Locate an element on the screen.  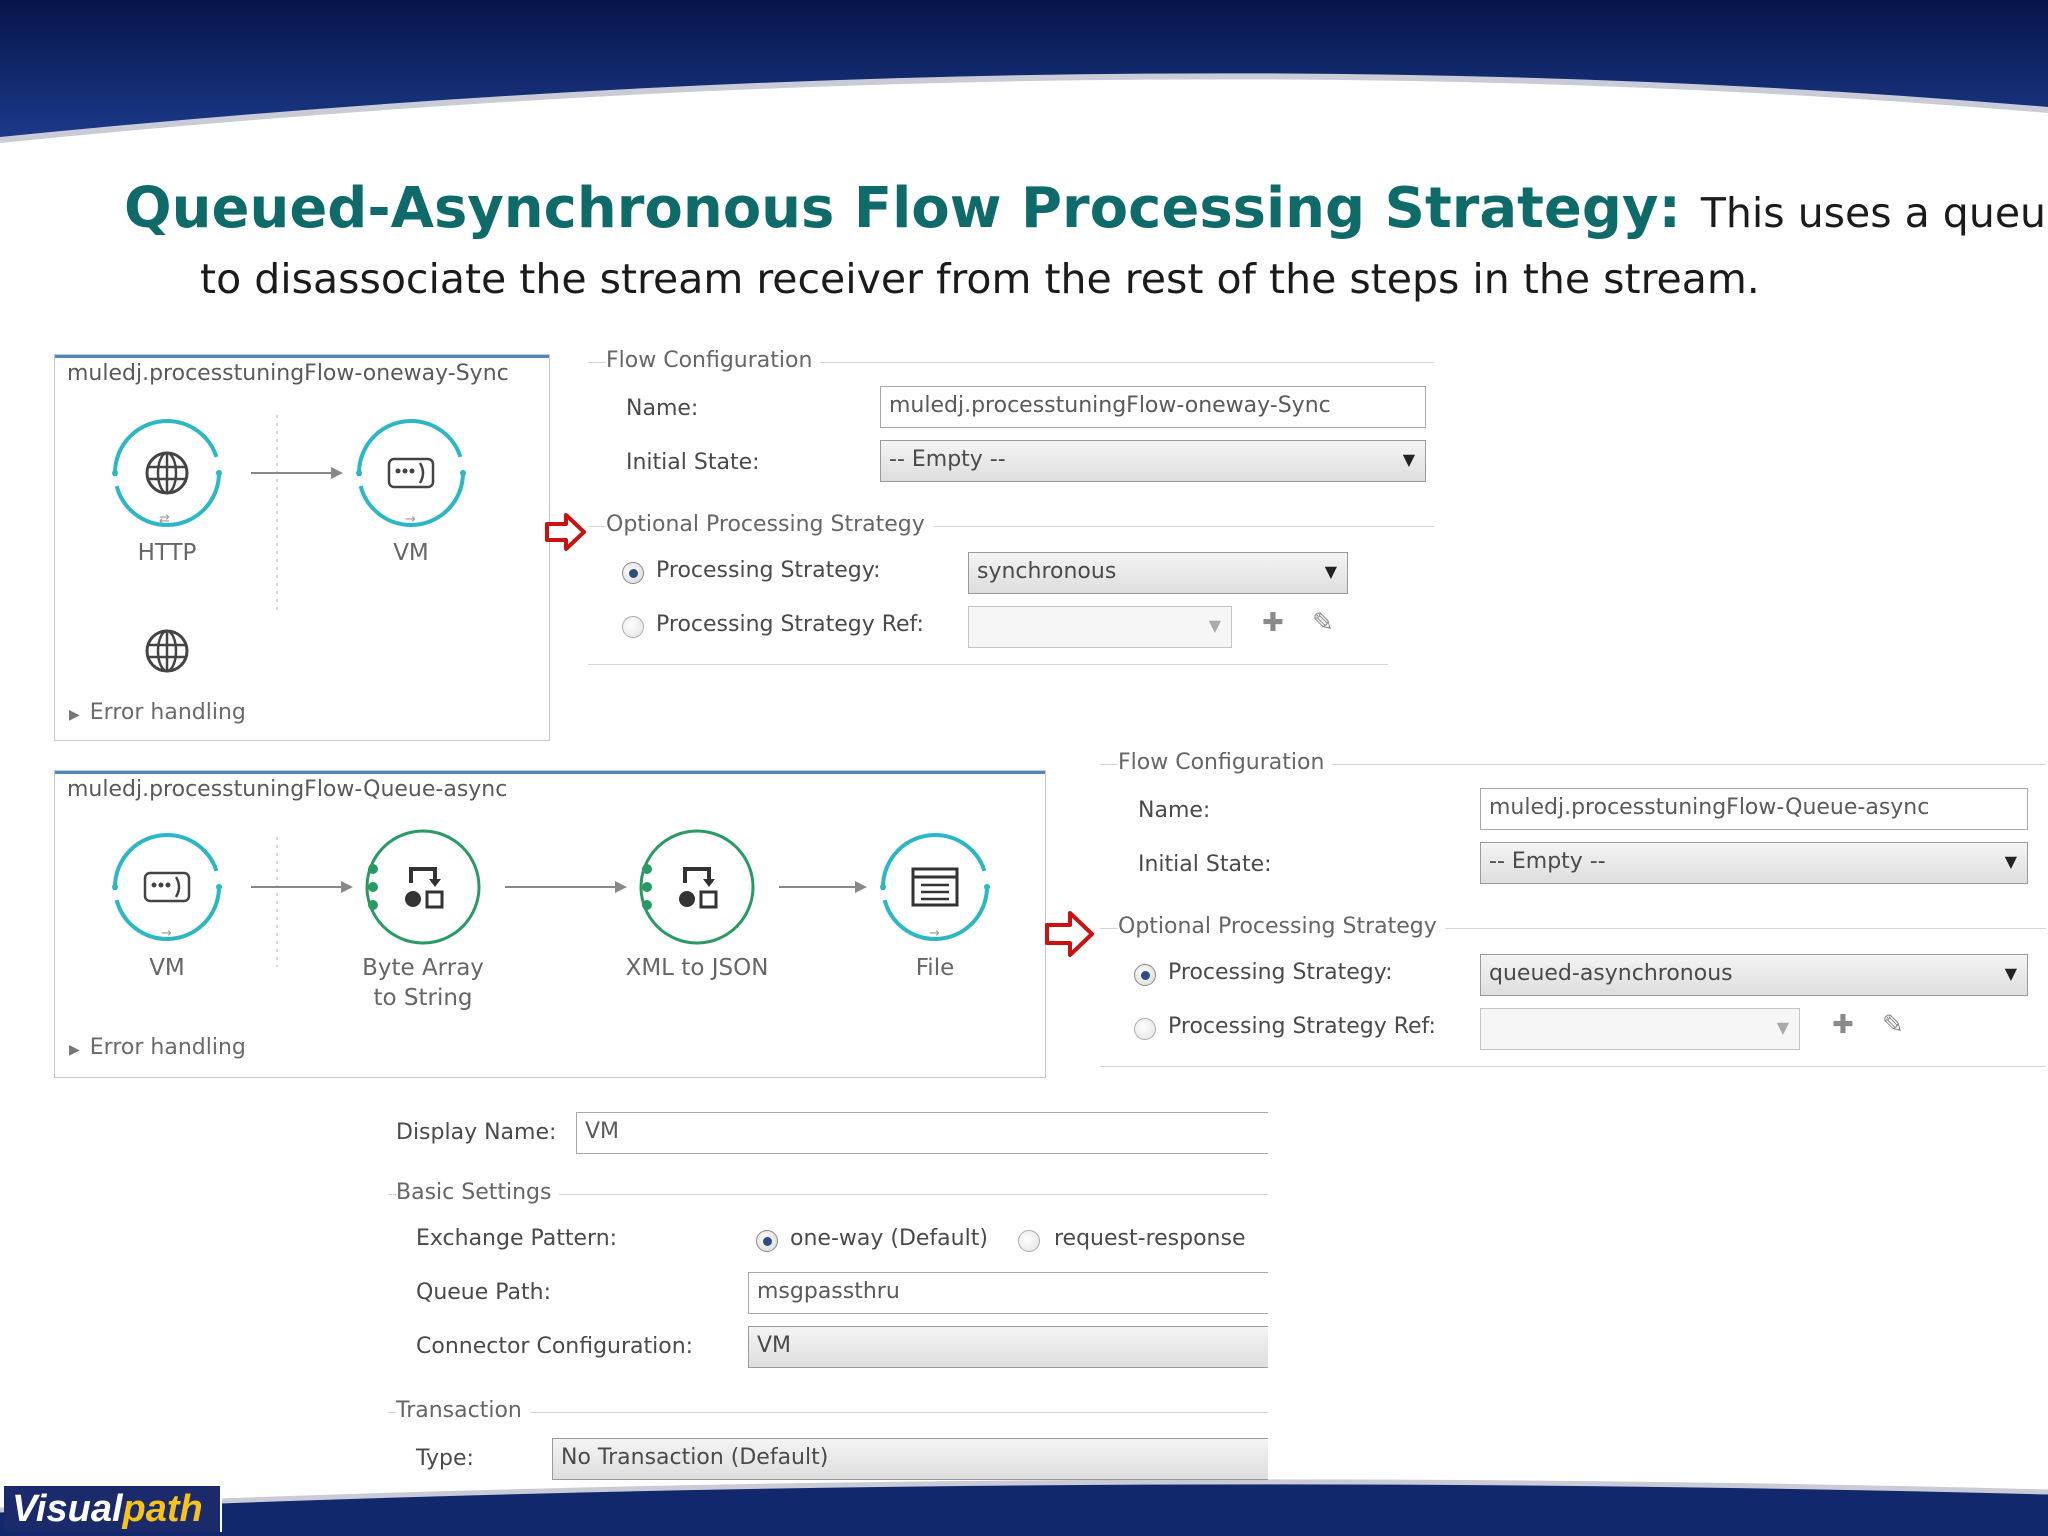
transaction-type-label: Type: is located at coordinates (445, 1458).